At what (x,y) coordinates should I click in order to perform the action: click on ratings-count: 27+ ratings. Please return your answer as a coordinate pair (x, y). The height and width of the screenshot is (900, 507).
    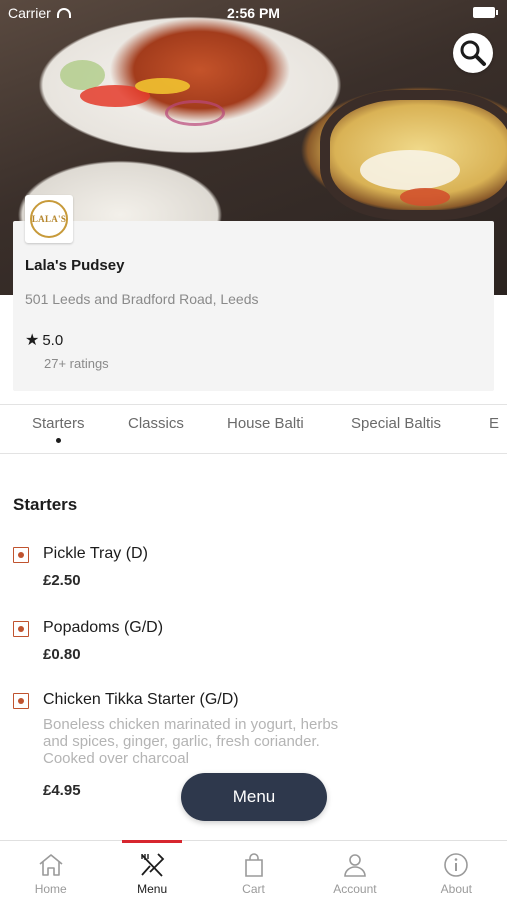
    Looking at the image, I should click on (76, 363).